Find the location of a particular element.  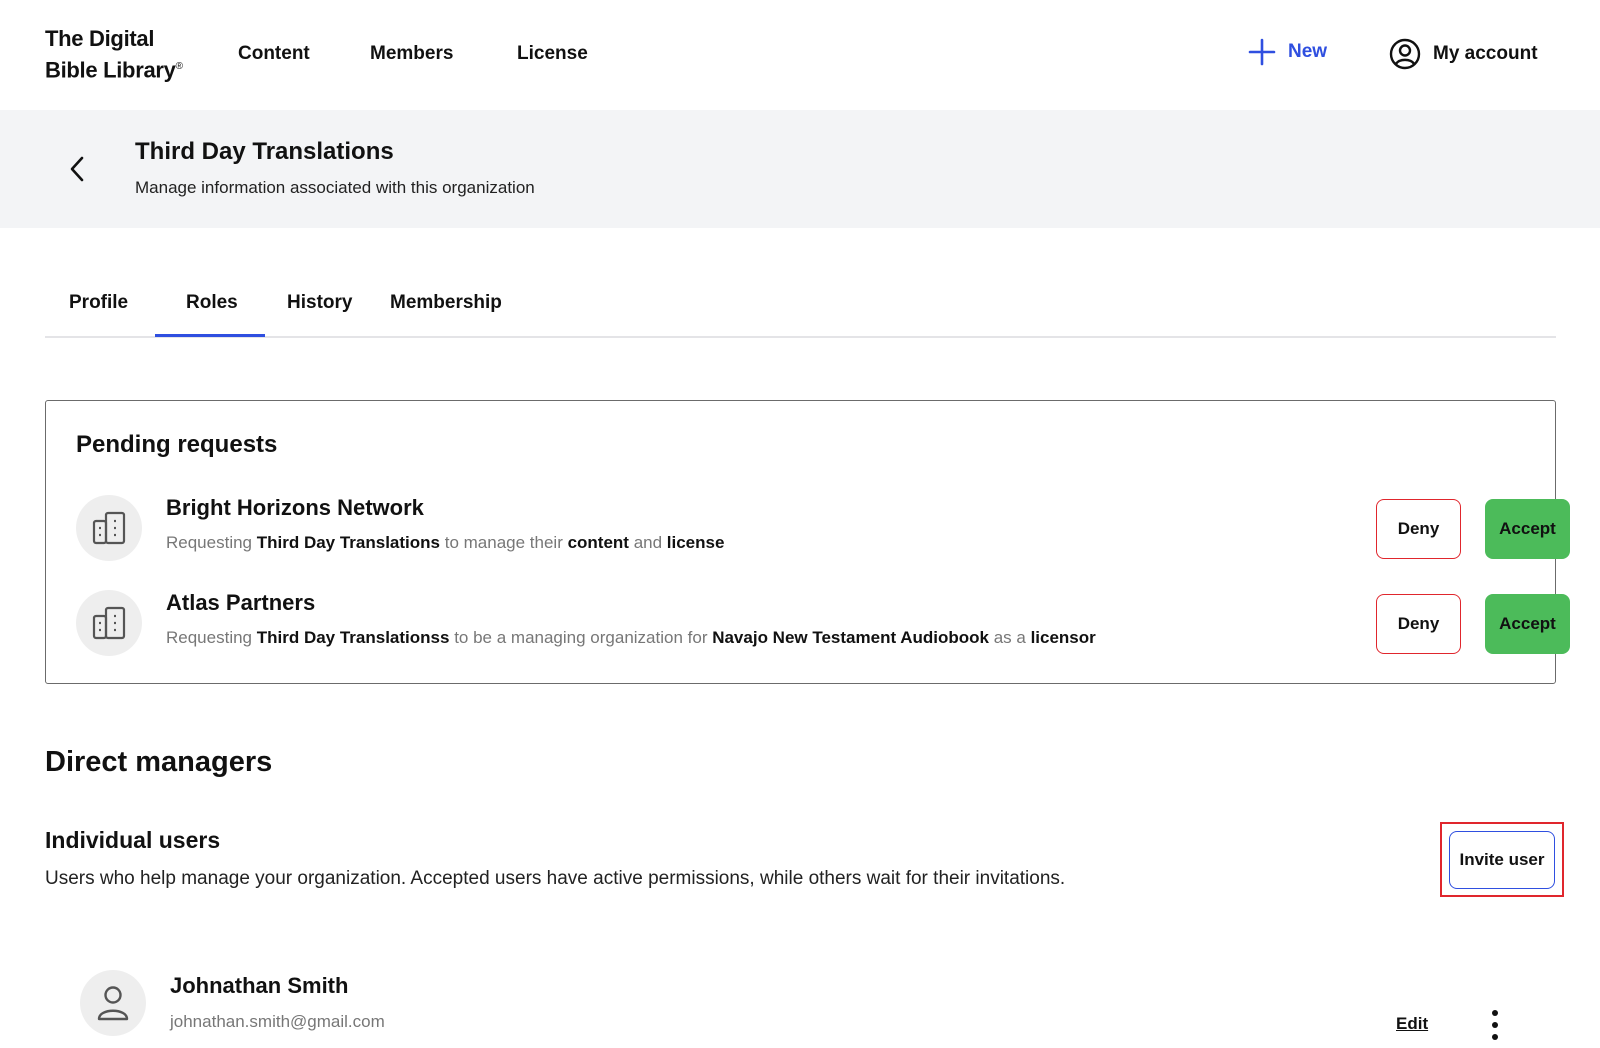

user-name: Johnathan Smith is located at coordinates (259, 985).